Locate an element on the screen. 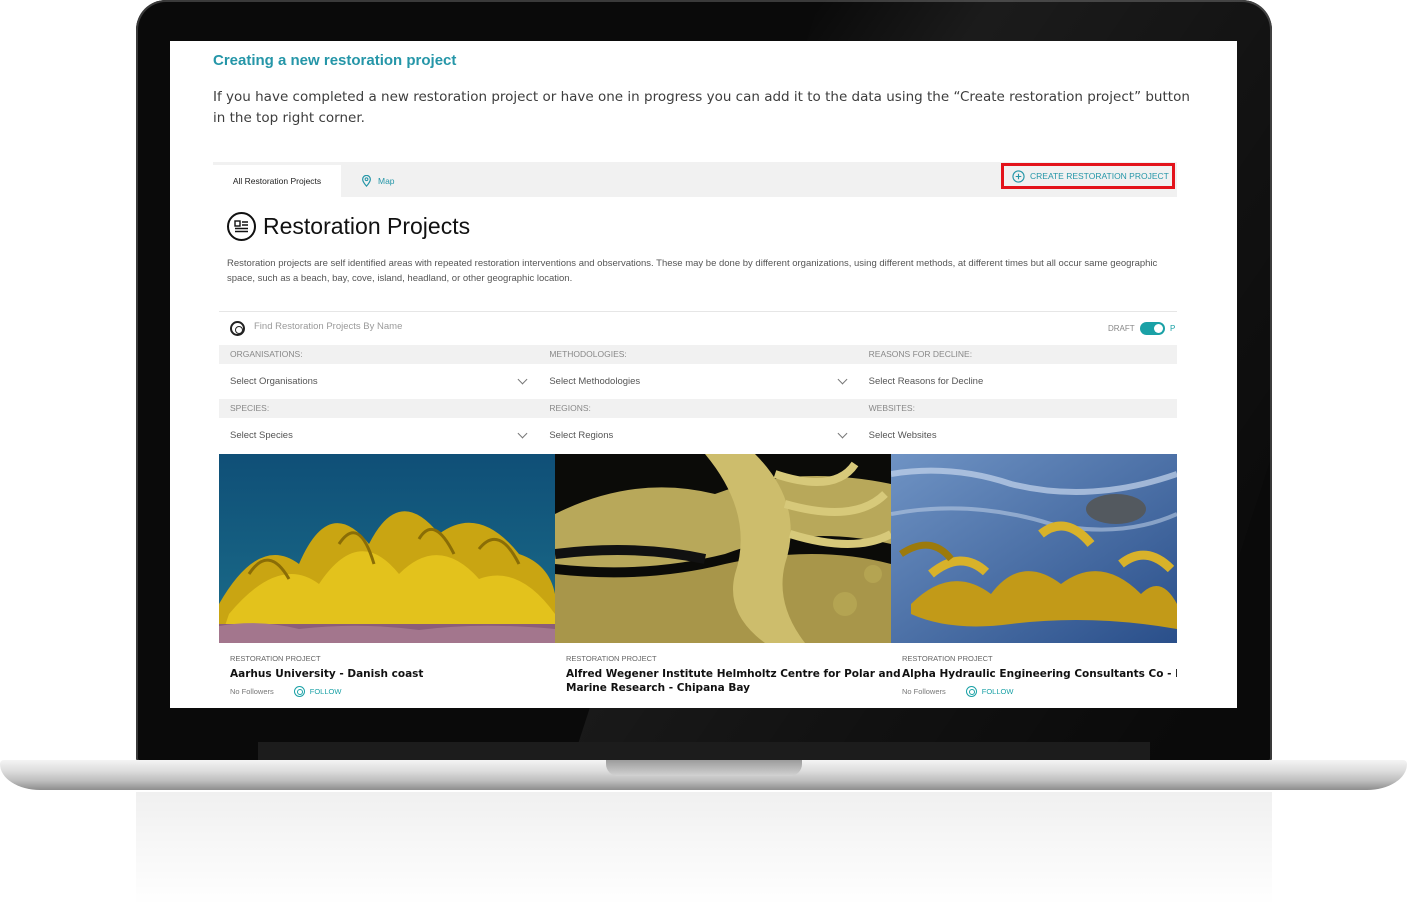 The height and width of the screenshot is (906, 1407). regions-select: Select Regions is located at coordinates (697, 435).